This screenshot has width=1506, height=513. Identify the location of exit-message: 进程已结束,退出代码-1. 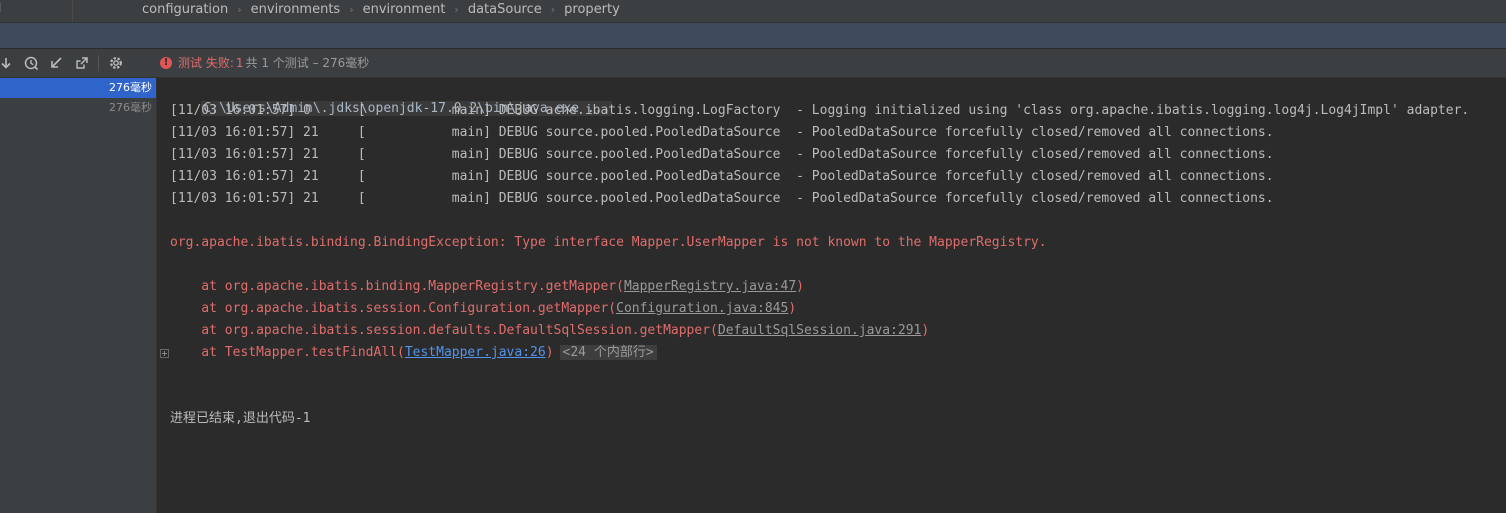
(240, 418).